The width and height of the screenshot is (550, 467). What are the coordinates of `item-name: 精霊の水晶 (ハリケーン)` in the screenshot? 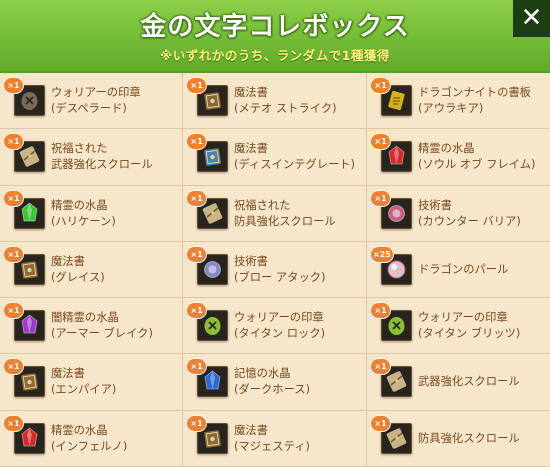 It's located at (115, 214).